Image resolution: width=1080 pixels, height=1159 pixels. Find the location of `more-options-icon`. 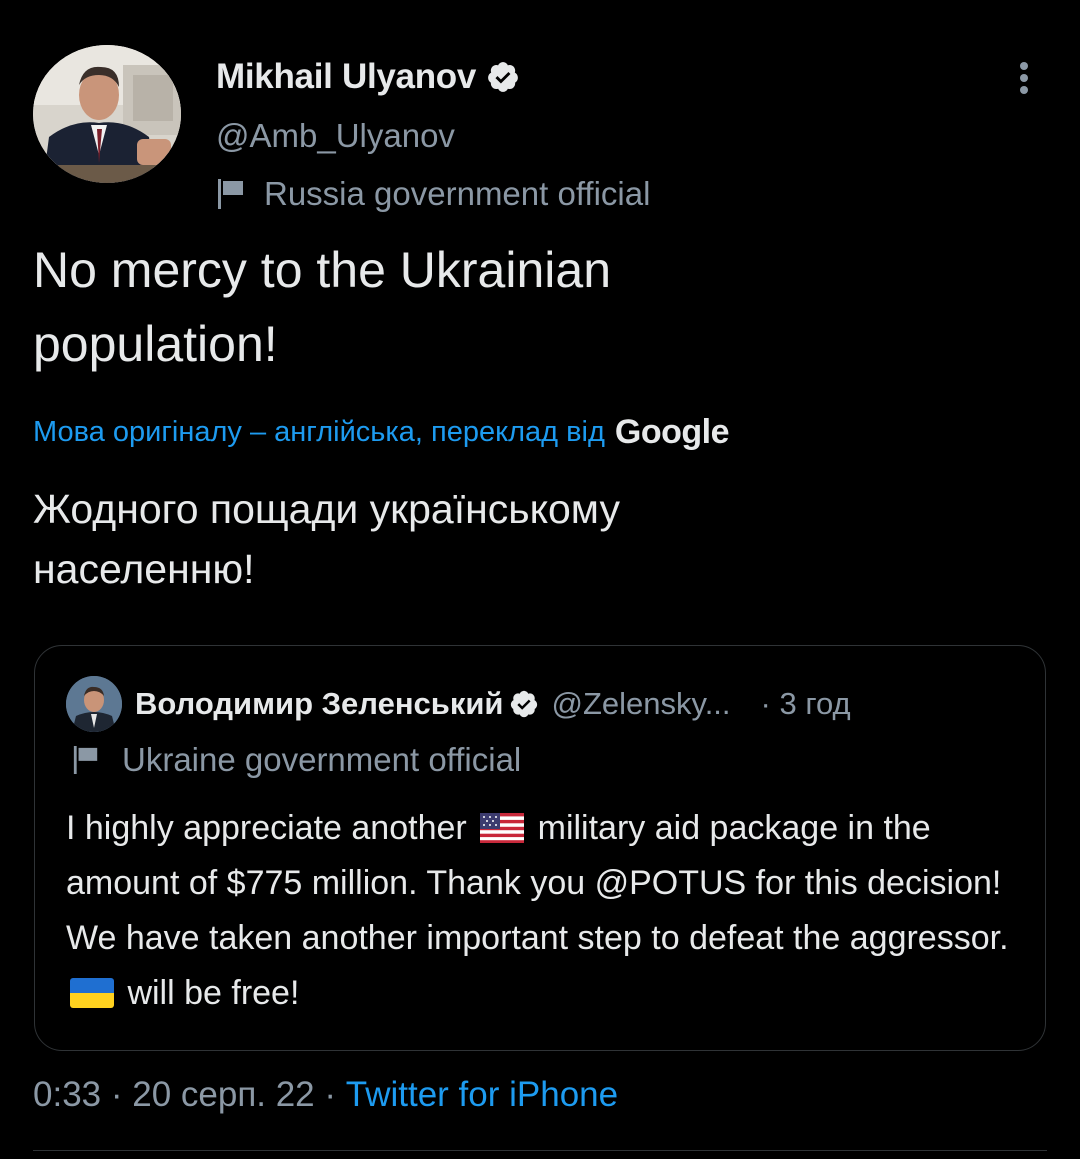

more-options-icon is located at coordinates (1024, 78).